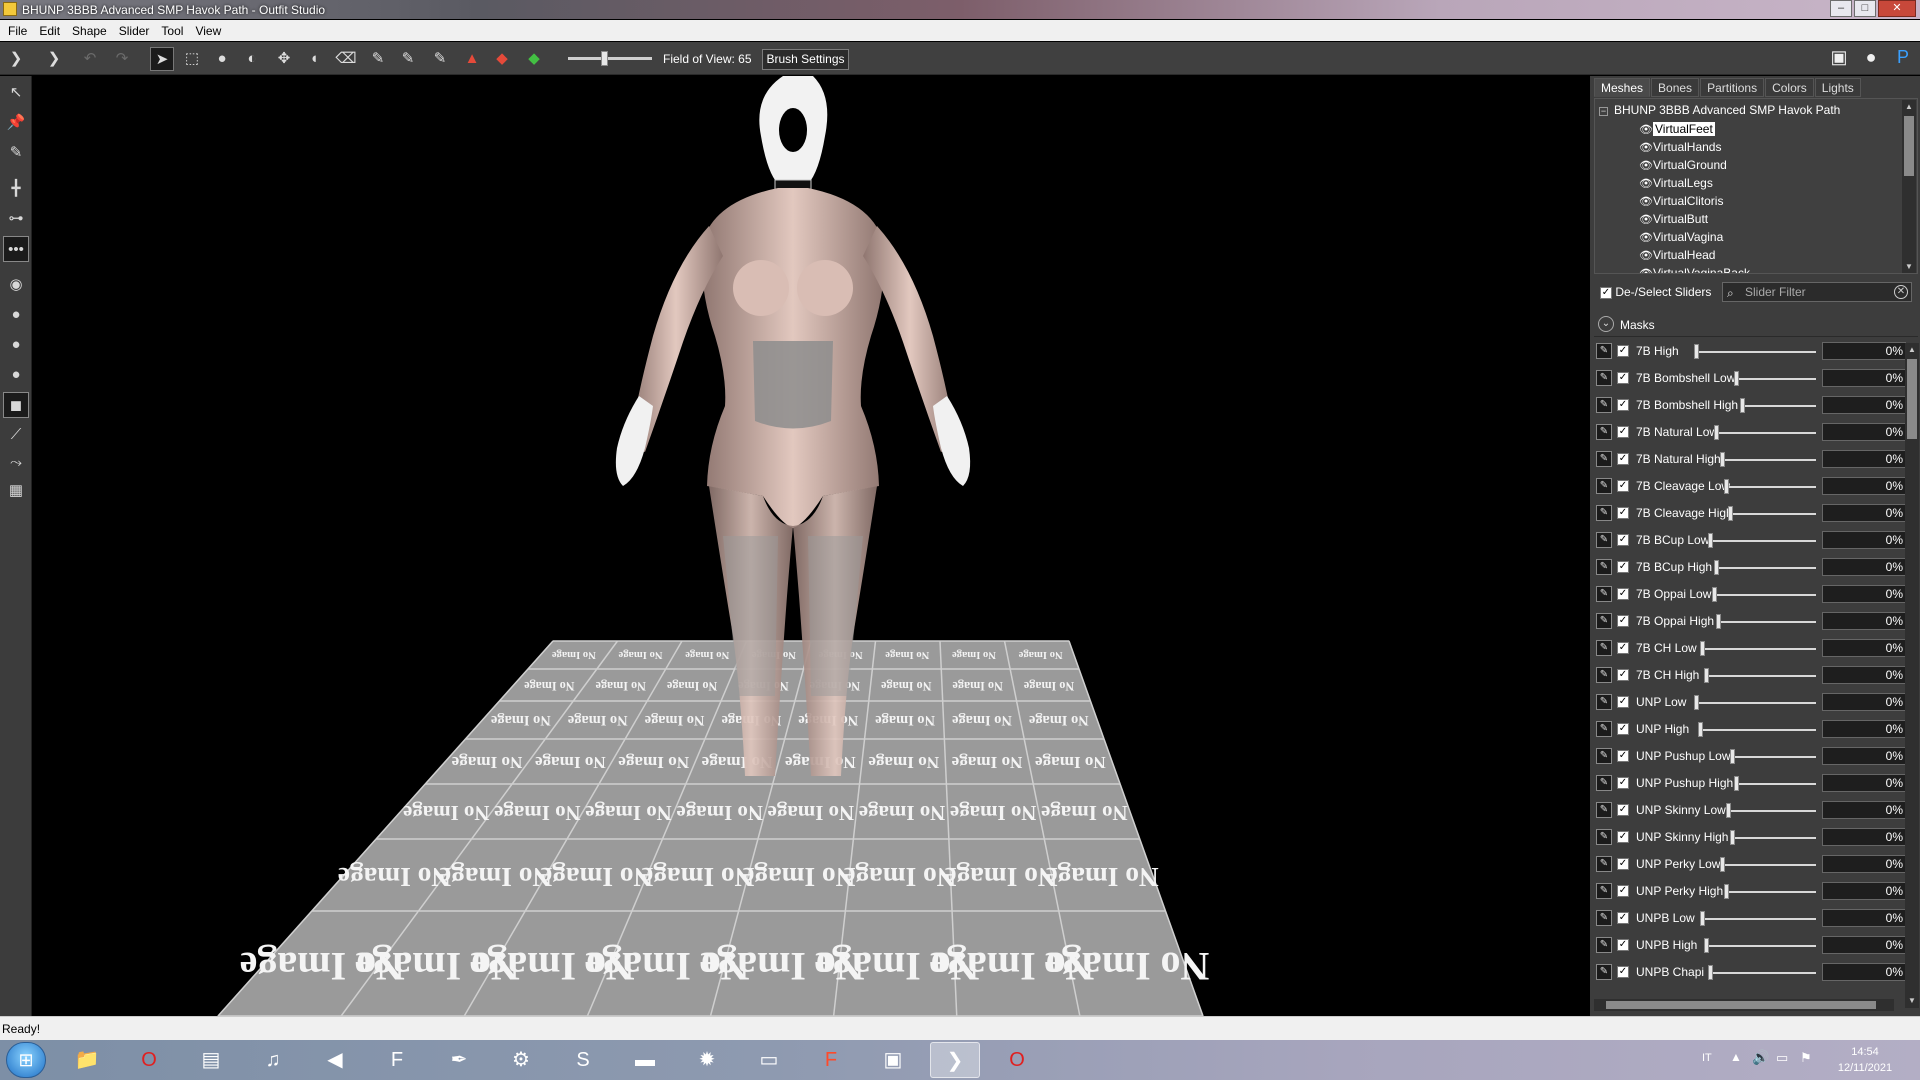 The image size is (1920, 1080). What do you see at coordinates (645, 1060) in the screenshot?
I see `nmm-icon: ▬` at bounding box center [645, 1060].